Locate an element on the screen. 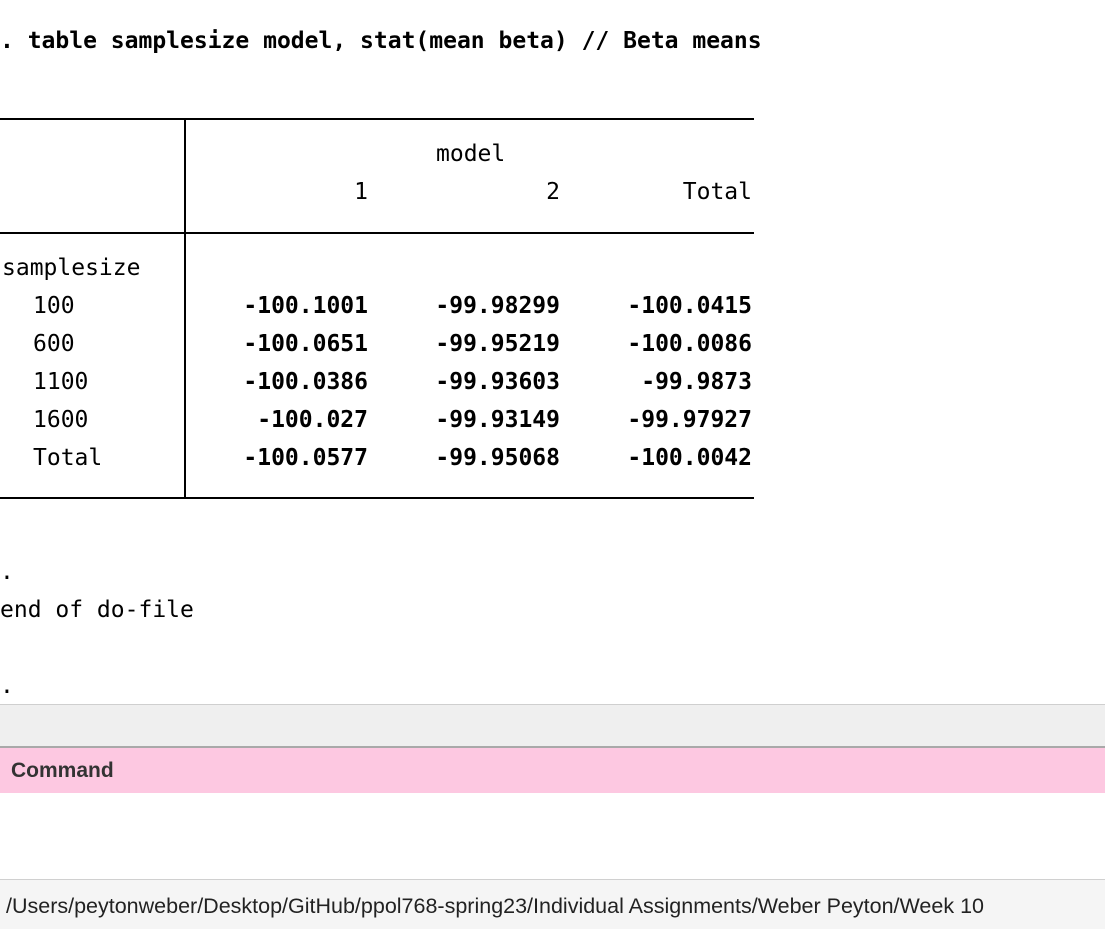 The width and height of the screenshot is (1105, 929). table-cell: -100.0086 is located at coordinates (689, 344).